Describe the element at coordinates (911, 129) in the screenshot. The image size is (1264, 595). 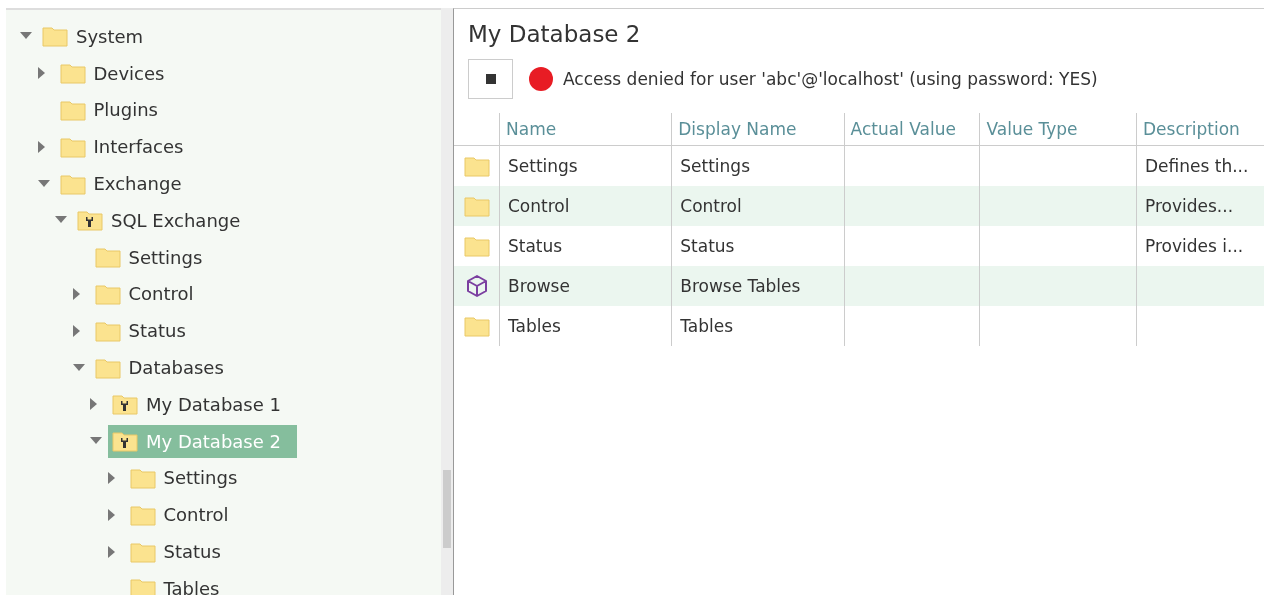
I see `column-header: Actual Value` at that location.